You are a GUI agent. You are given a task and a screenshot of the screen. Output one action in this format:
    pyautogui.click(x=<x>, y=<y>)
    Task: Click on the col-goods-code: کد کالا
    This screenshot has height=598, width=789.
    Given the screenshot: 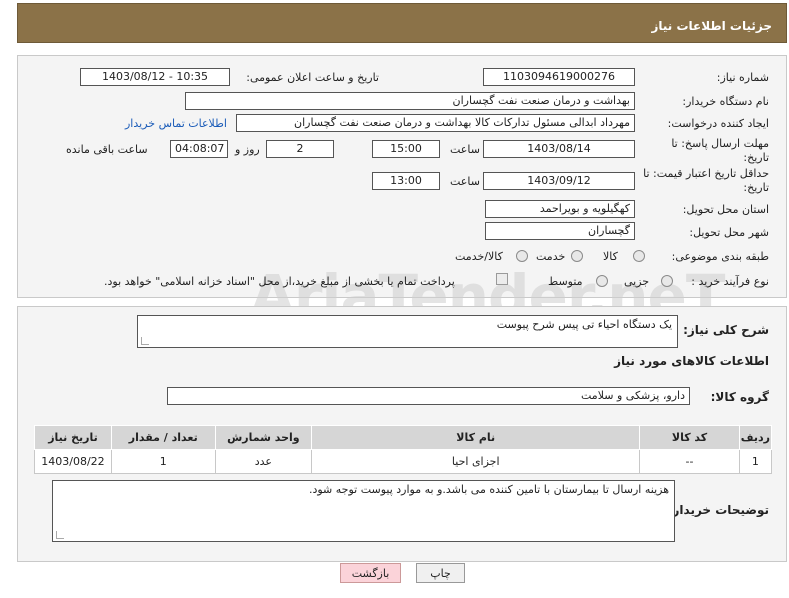 What is the action you would take?
    pyautogui.click(x=689, y=437)
    